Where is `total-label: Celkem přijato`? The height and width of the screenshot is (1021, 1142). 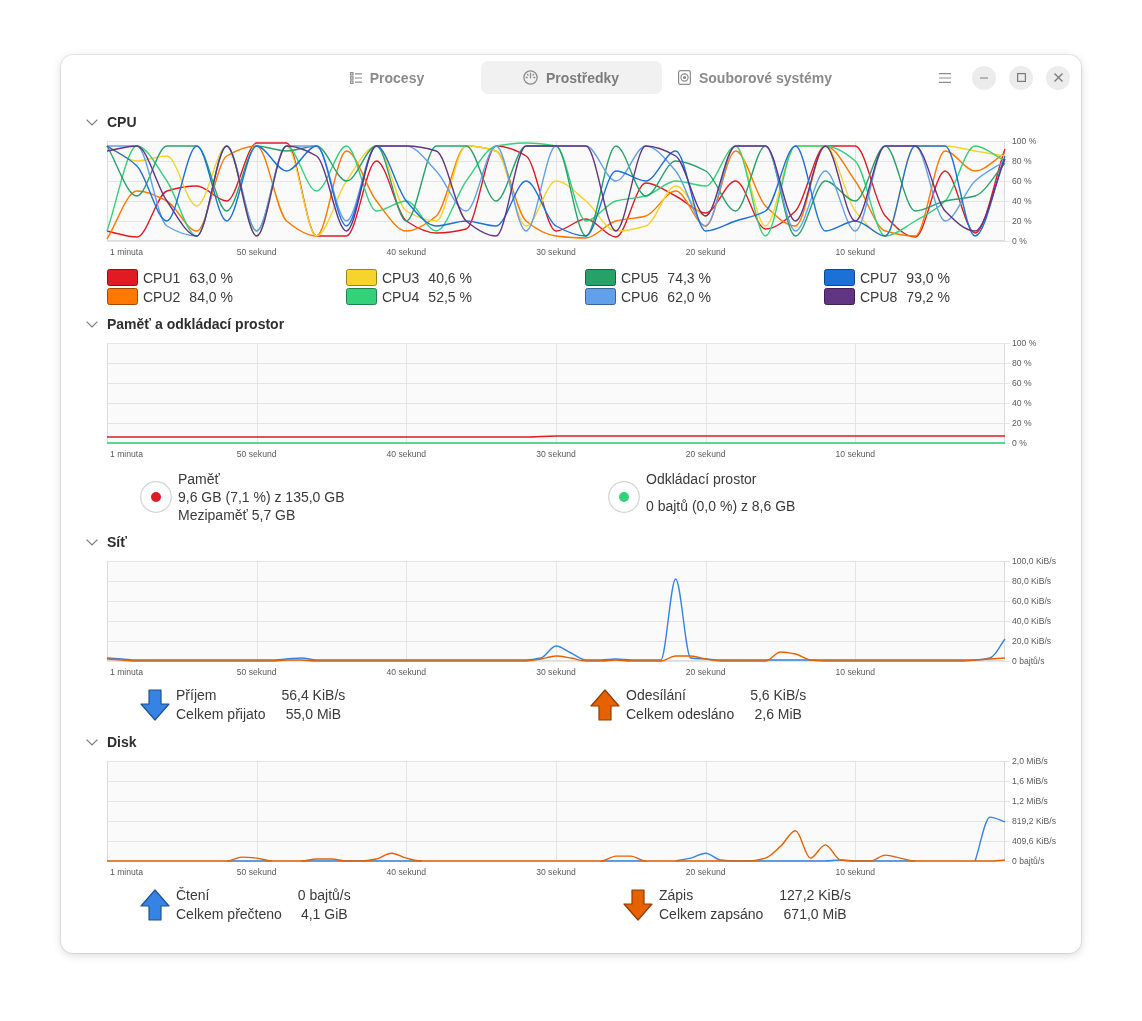
total-label: Celkem přijato is located at coordinates (221, 714).